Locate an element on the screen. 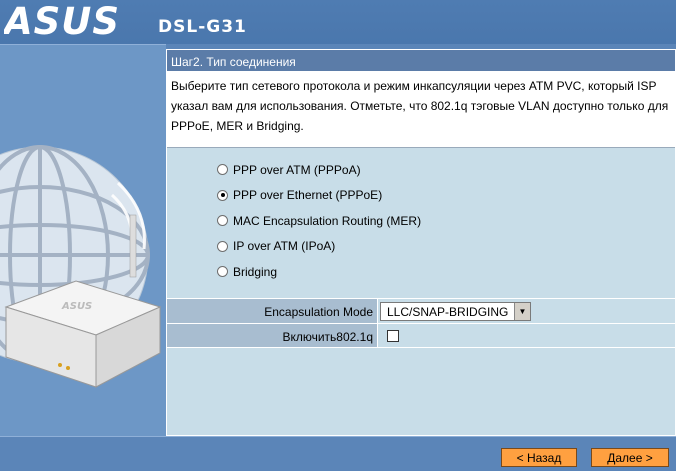  router-illustration: ASUS is located at coordinates (81, 266).